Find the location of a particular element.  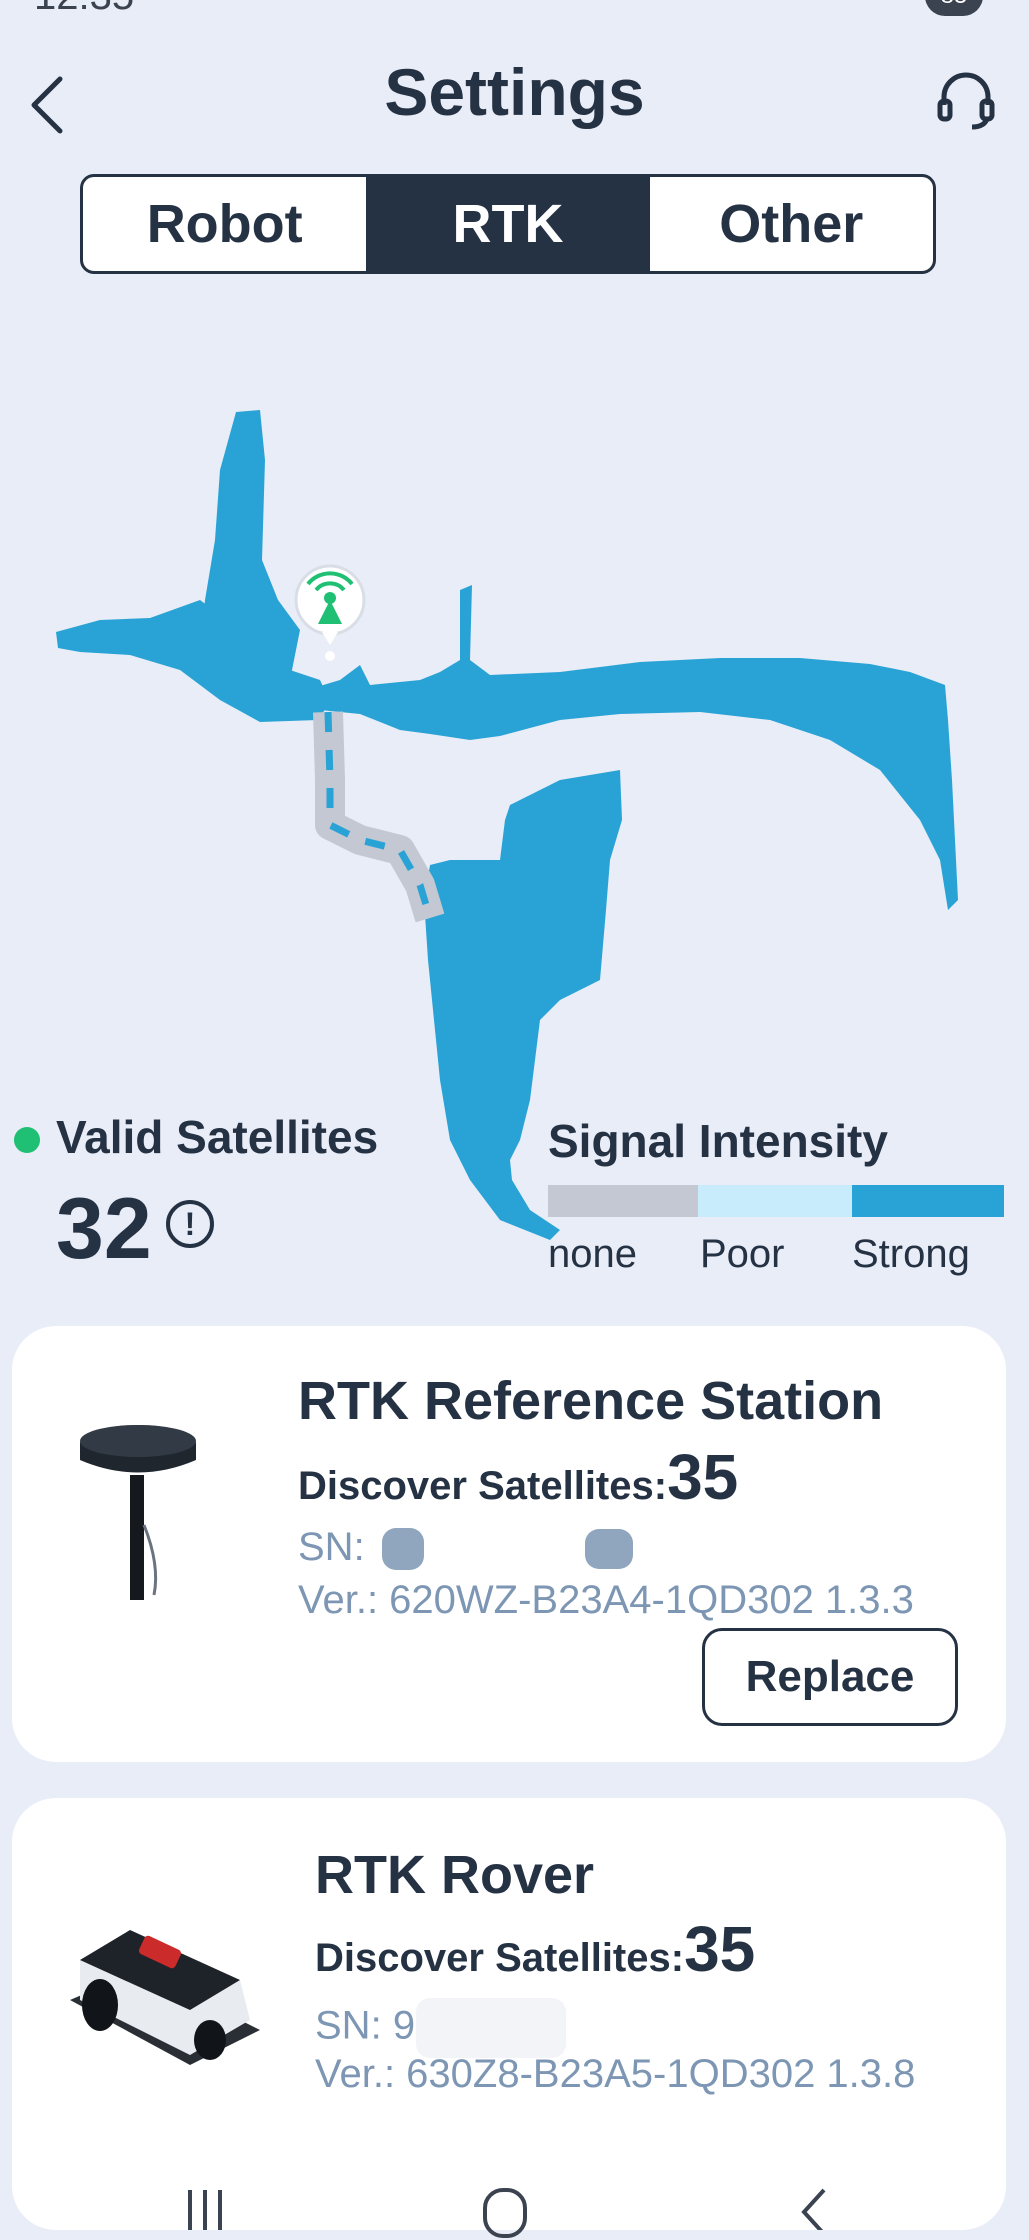

rover-discover-count: 35 is located at coordinates (720, 1949).